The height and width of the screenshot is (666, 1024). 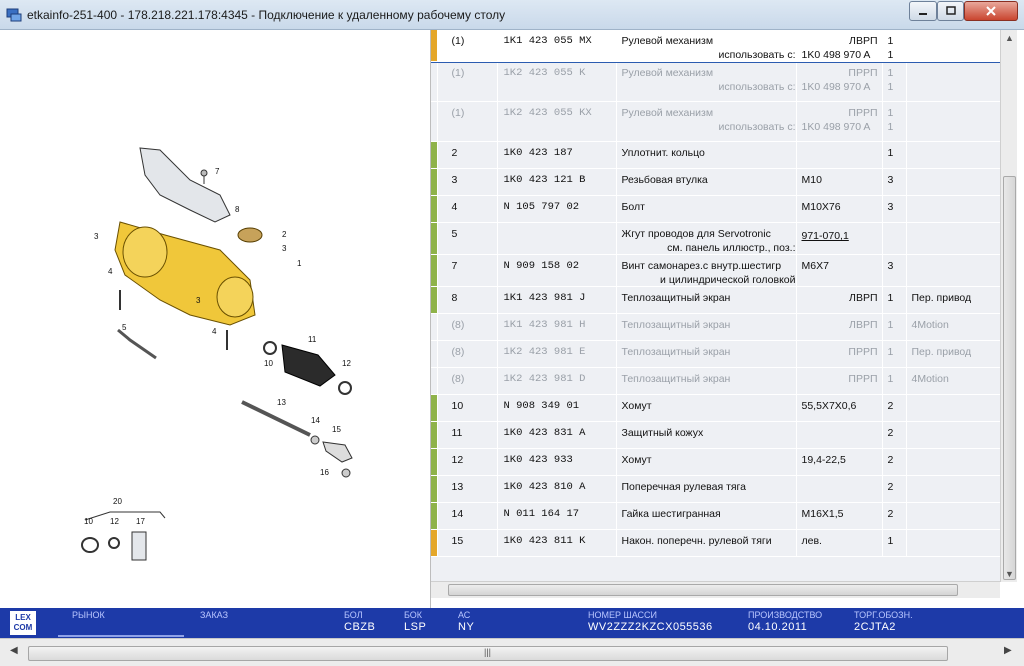 I want to click on status-field-value: LSP, so click(x=415, y=627).